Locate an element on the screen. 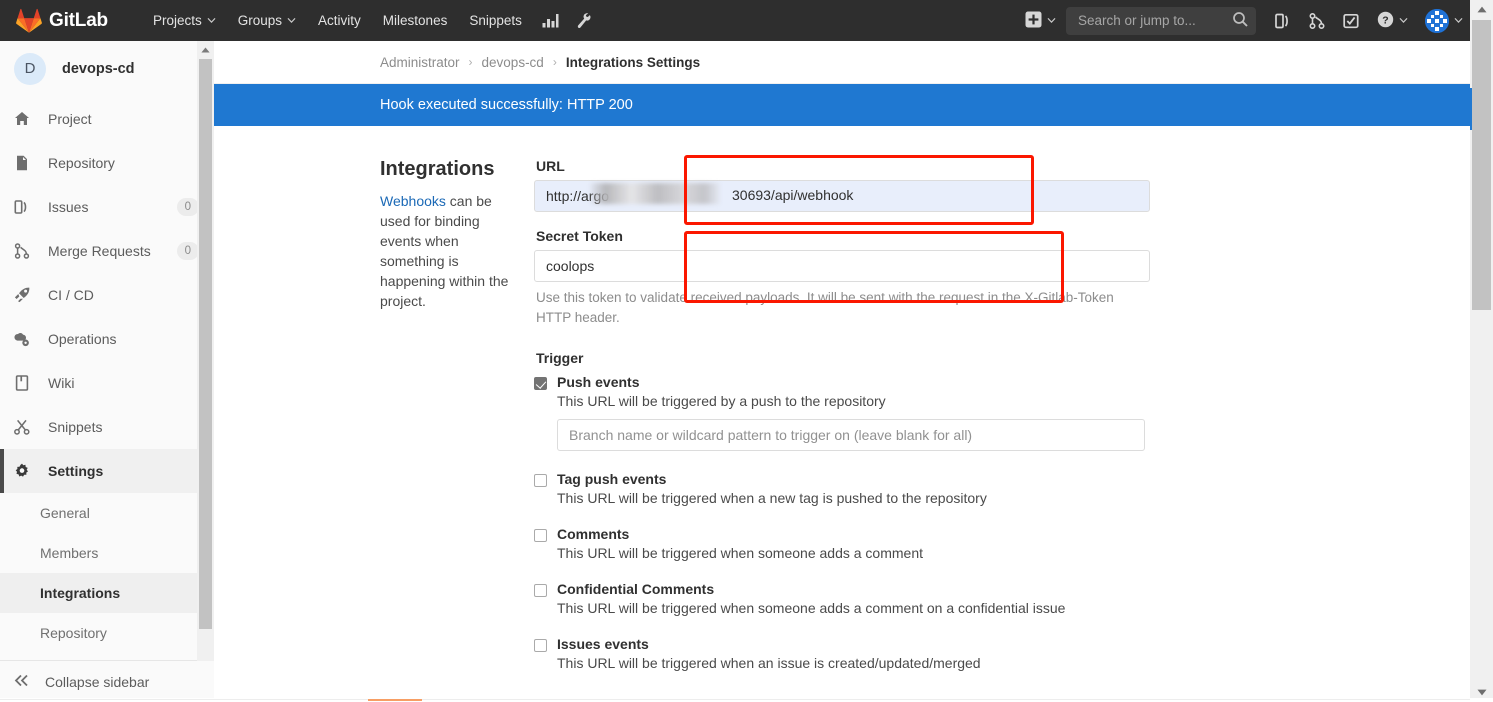 The height and width of the screenshot is (702, 1493). sidebar-subitem-repository: Repository is located at coordinates (106, 633).